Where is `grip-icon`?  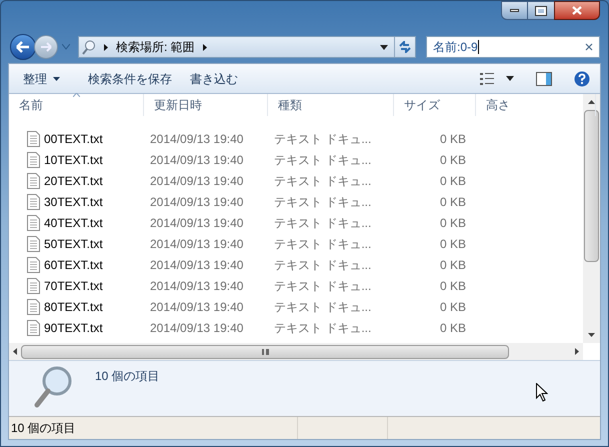 grip-icon is located at coordinates (265, 351).